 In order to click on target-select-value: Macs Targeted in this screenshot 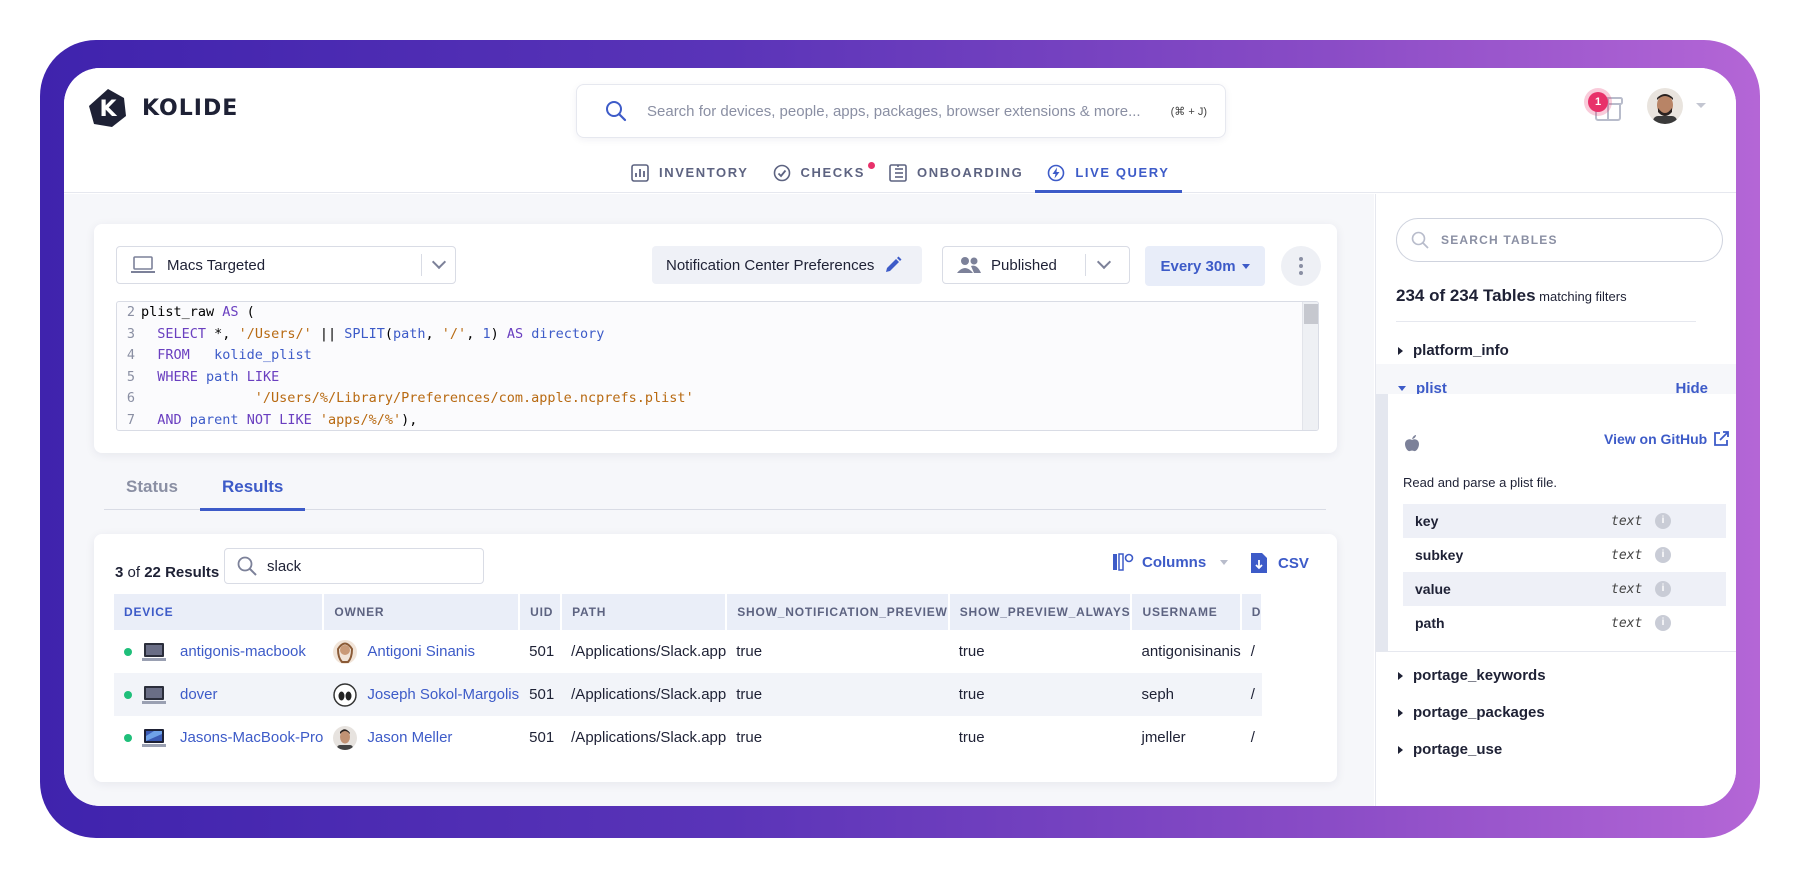, I will do `click(216, 265)`.